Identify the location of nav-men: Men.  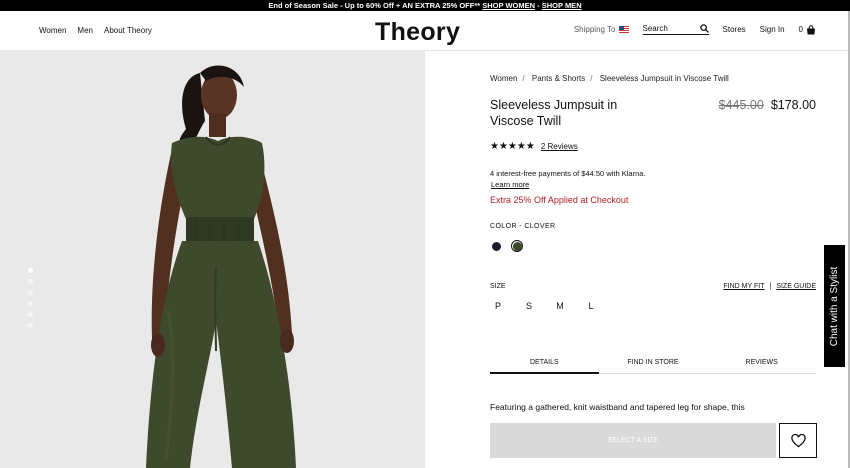
(85, 30).